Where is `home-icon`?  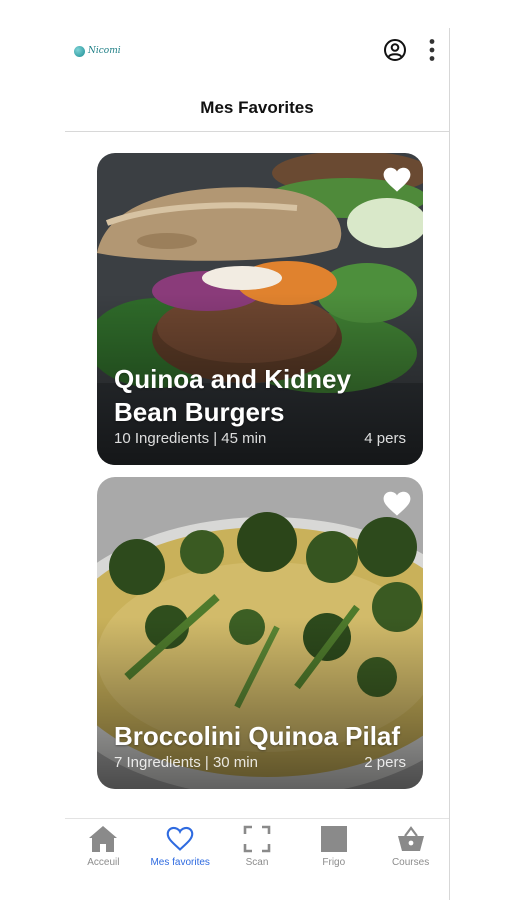
home-icon is located at coordinates (103, 839).